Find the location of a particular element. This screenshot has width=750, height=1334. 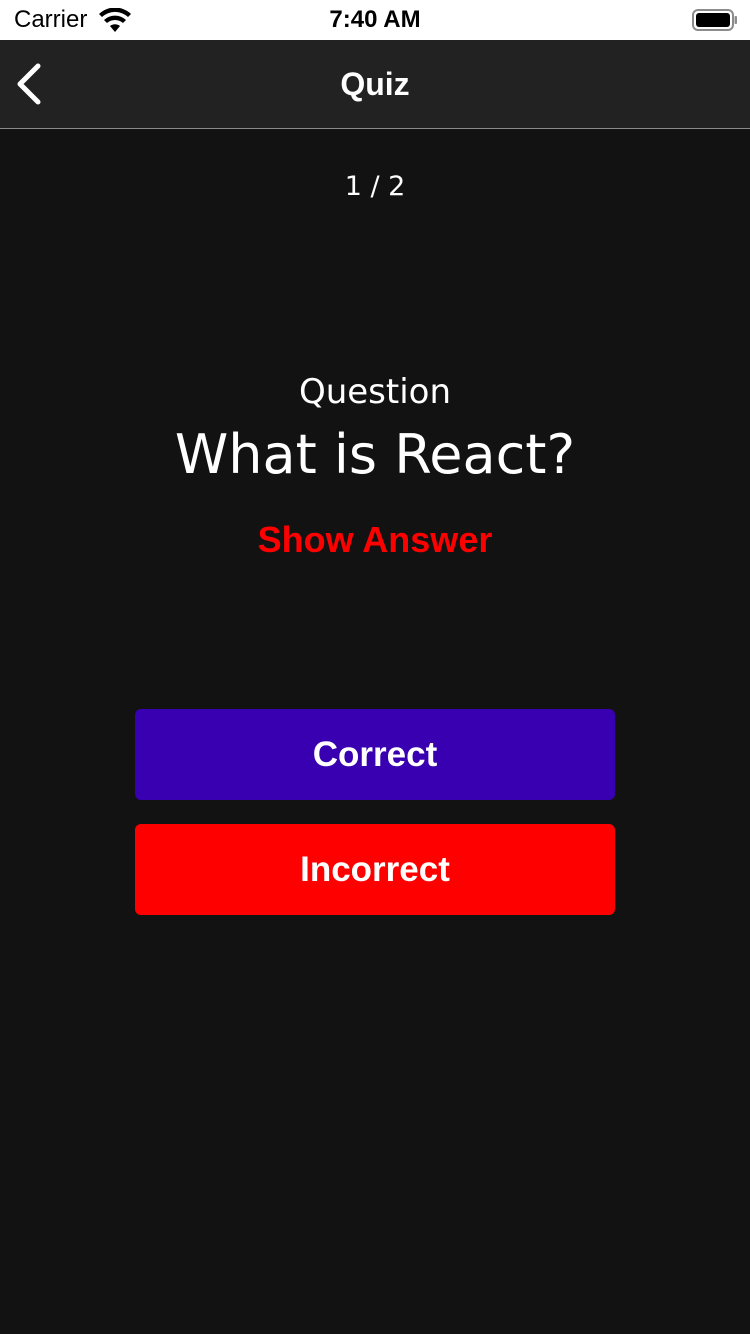

navigation-bar: Quiz is located at coordinates (375, 84).